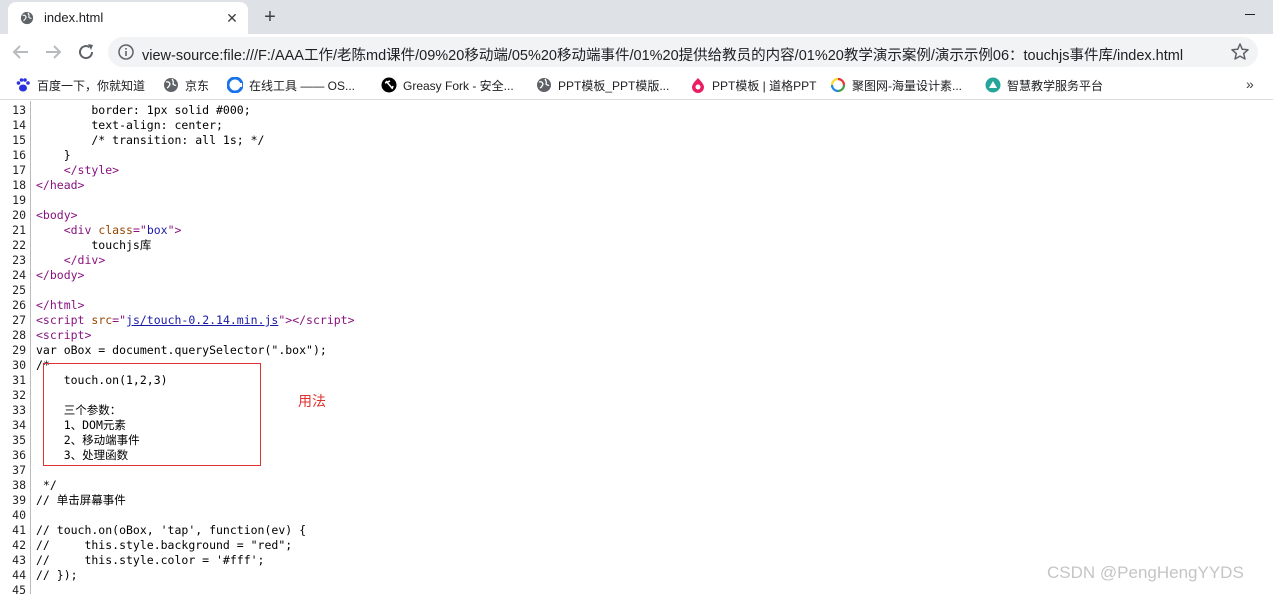 The image size is (1273, 594). Describe the element at coordinates (636, 500) in the screenshot. I see `source-line: 39 // 单击屏幕事件` at that location.